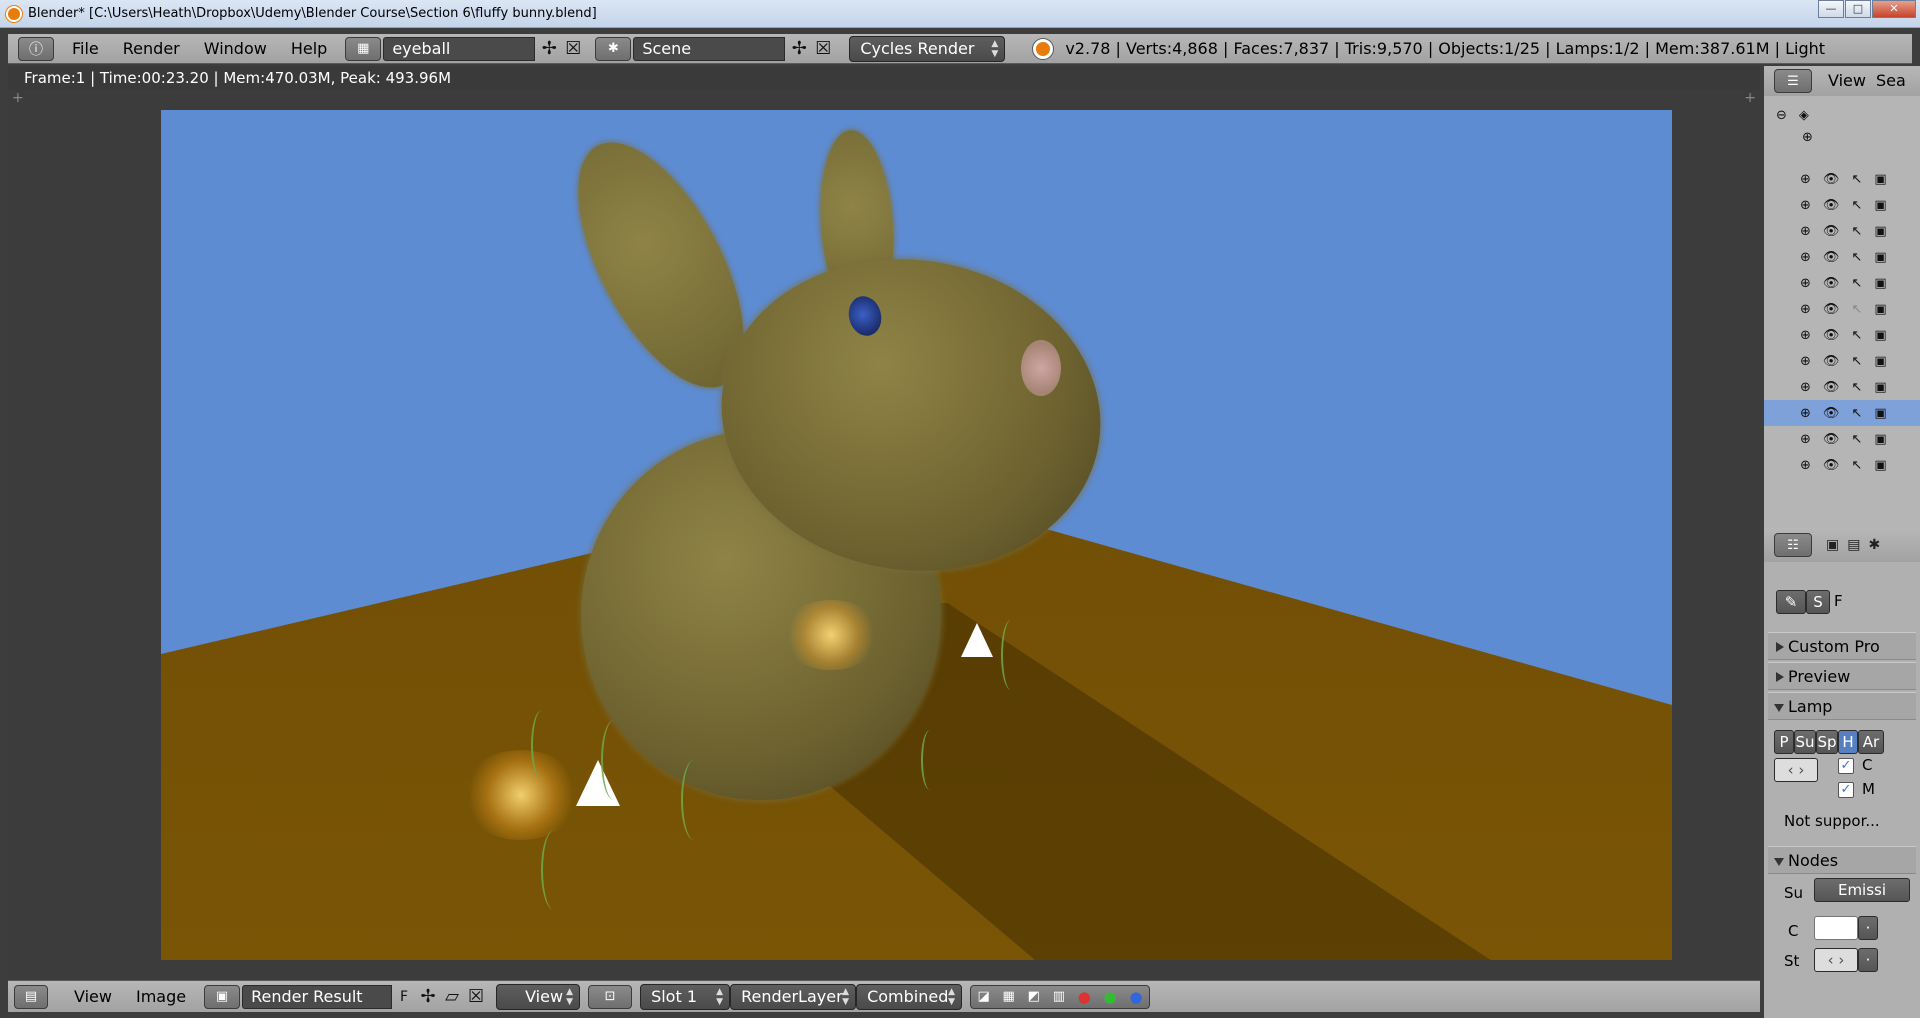 The image size is (1920, 1018). Describe the element at coordinates (428, 997) in the screenshot. I see `new-image-icon: ✢` at that location.